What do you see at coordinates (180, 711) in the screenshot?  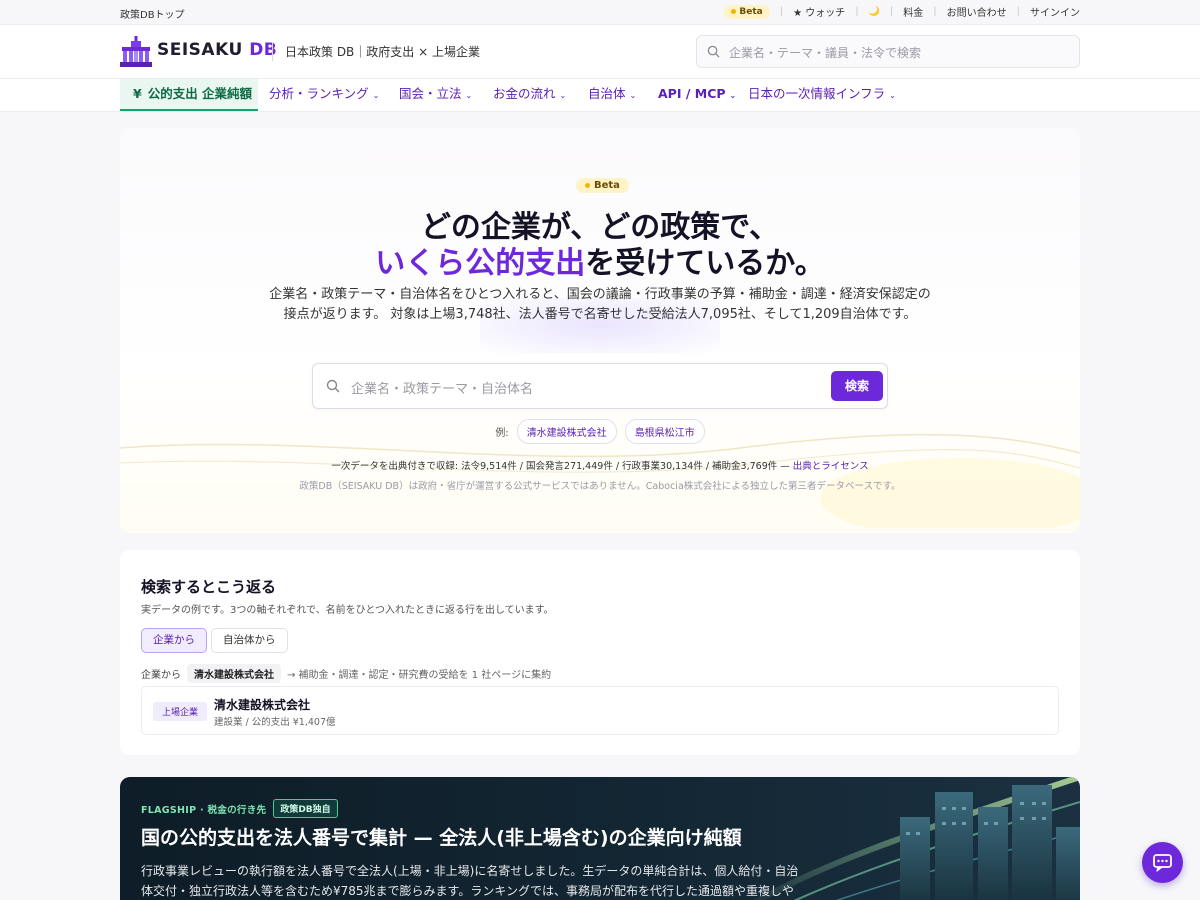 I see `listed-company-badge: 上場企業` at bounding box center [180, 711].